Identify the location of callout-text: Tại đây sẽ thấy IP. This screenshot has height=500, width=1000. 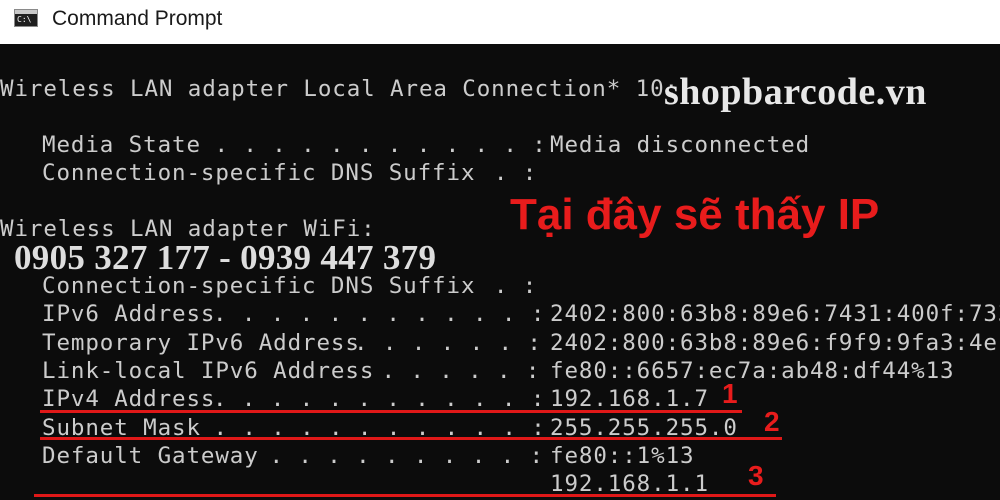
(695, 214).